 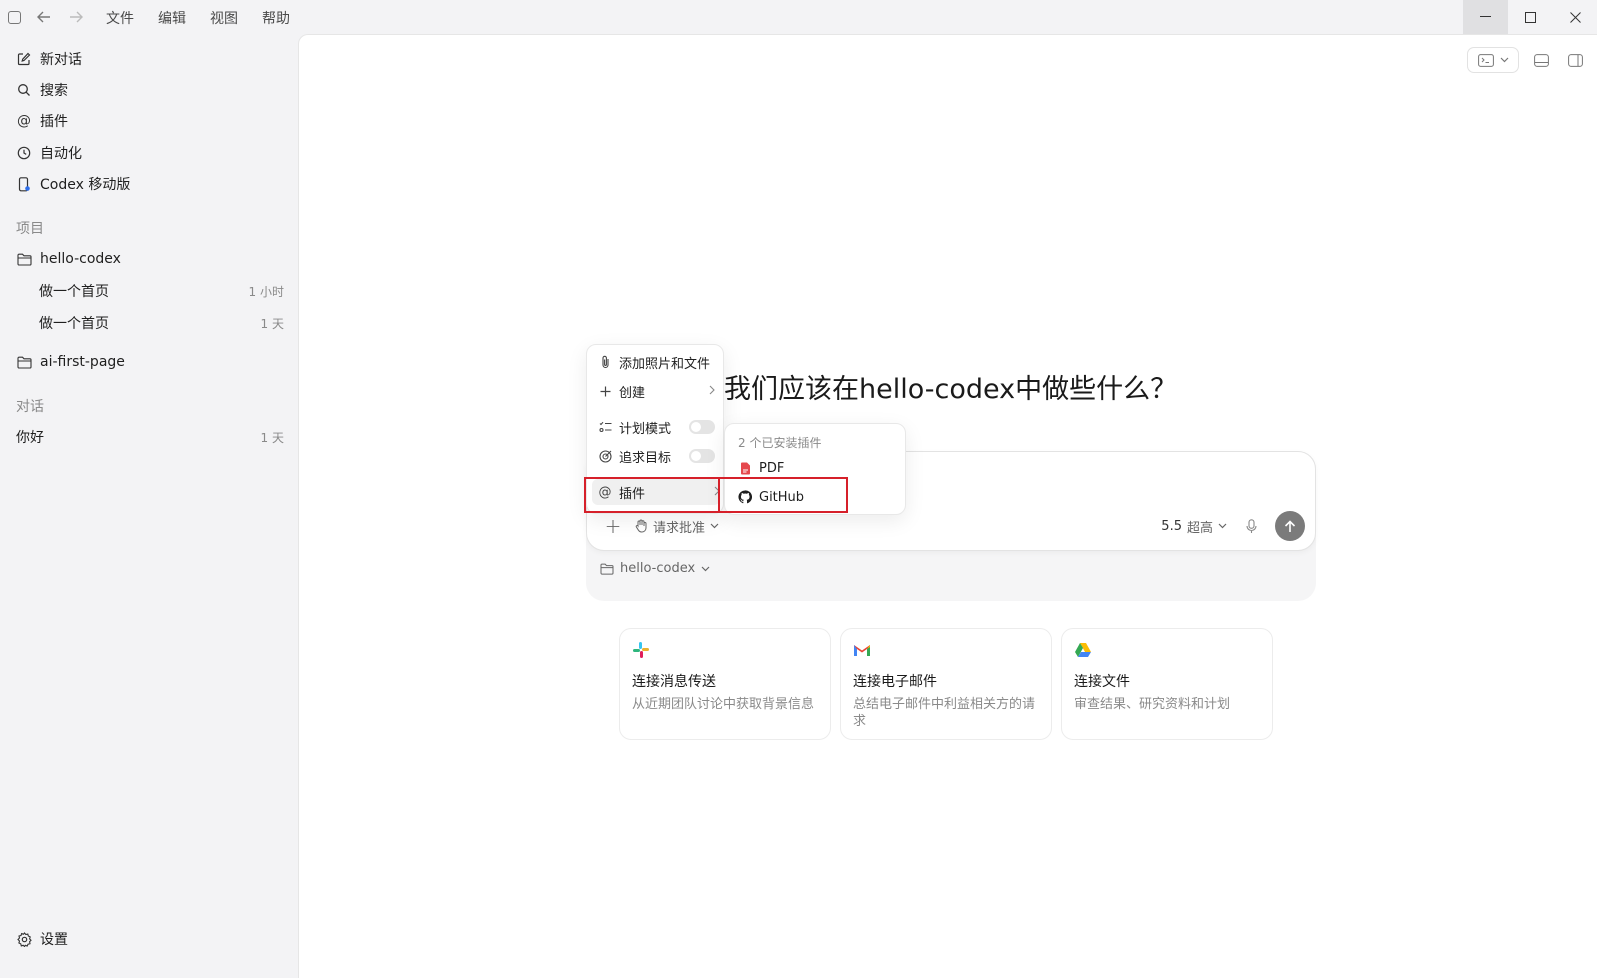 I want to click on phone-icon, so click(x=24, y=184).